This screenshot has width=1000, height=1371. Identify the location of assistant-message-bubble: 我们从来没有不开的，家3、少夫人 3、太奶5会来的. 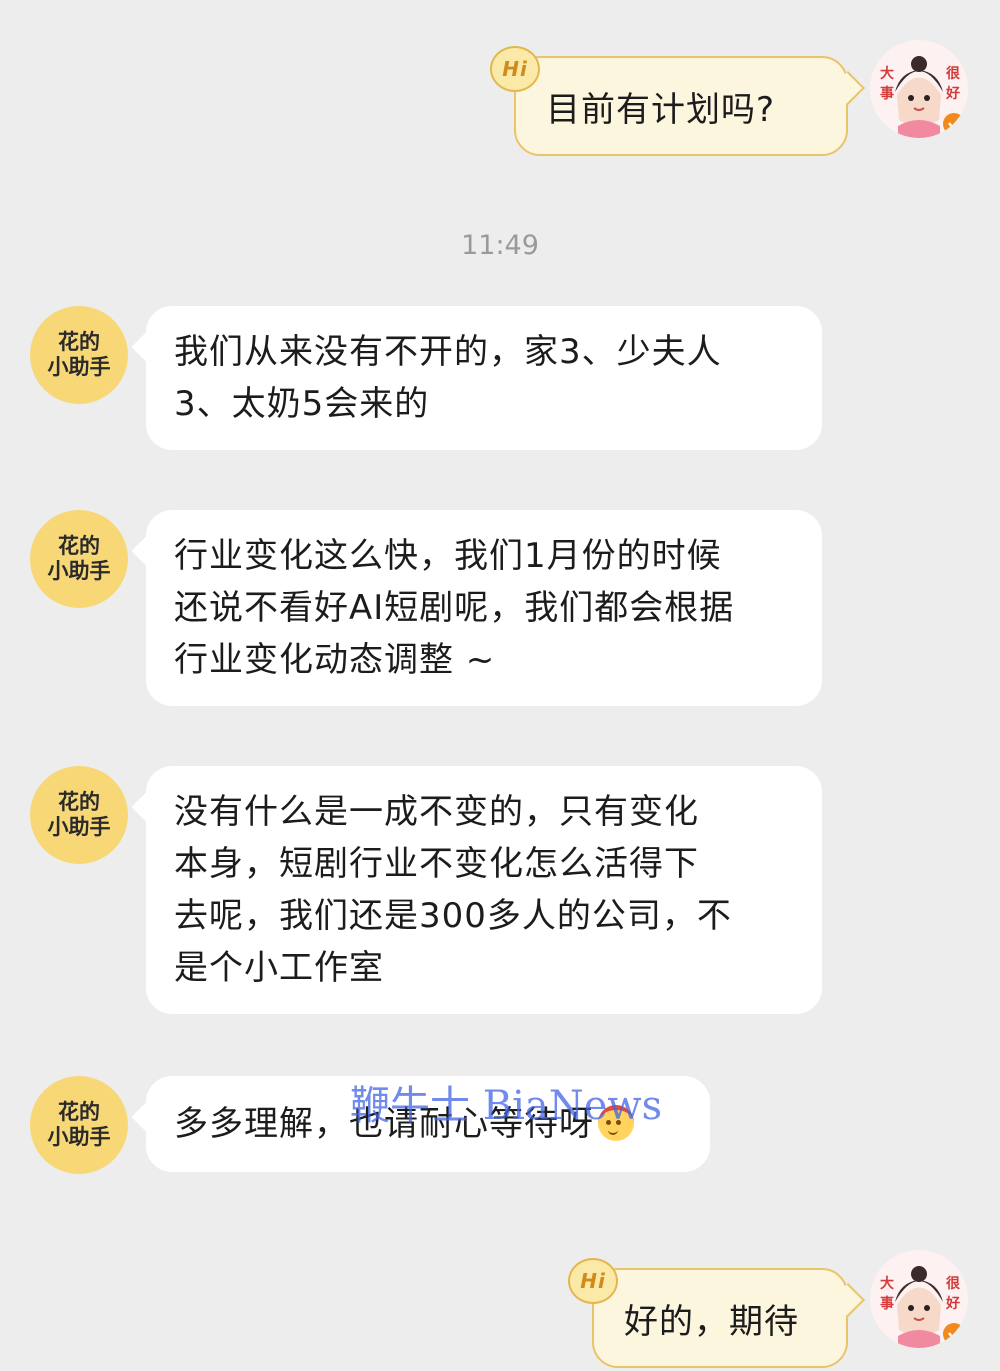
(476, 378).